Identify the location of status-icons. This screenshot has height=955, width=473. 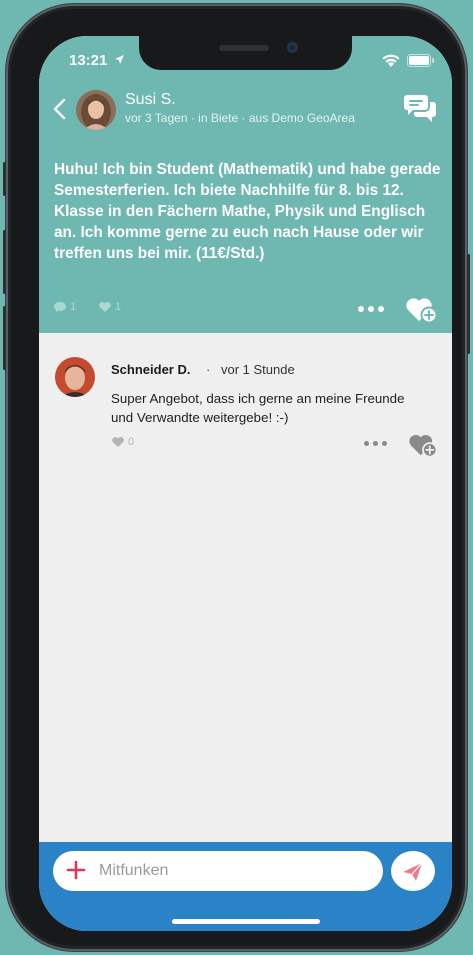
(409, 61).